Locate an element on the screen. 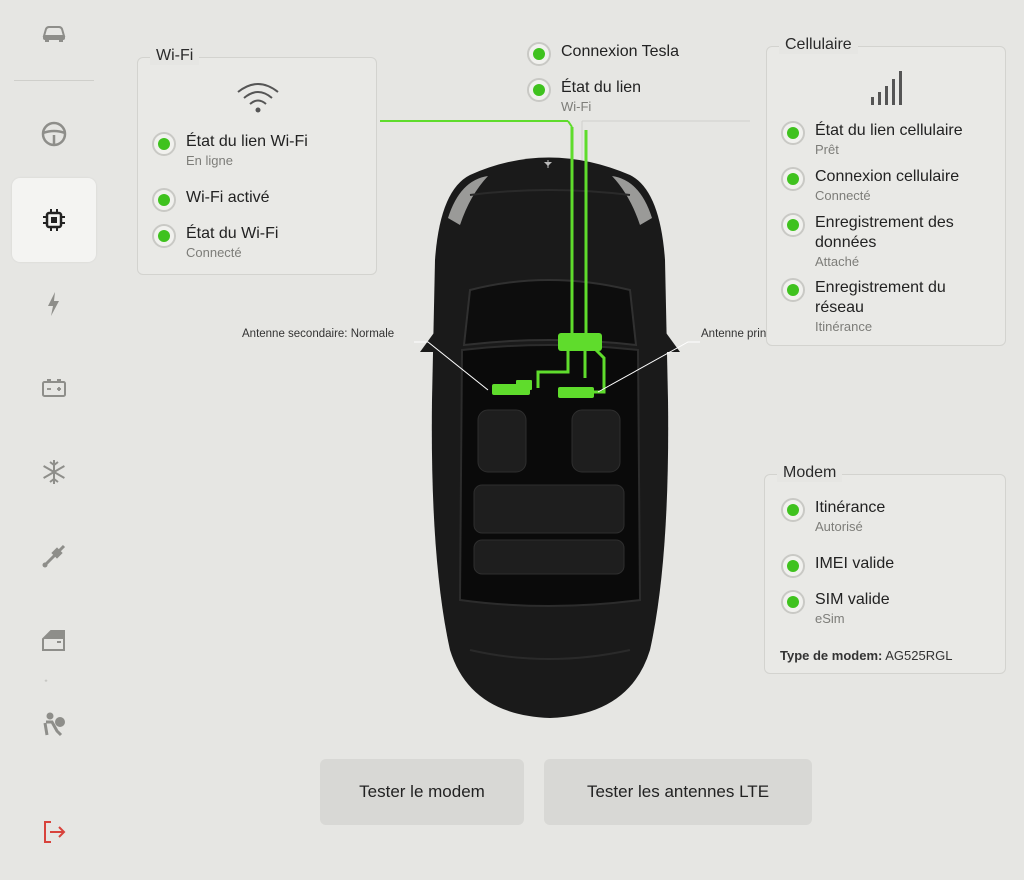 The width and height of the screenshot is (1024, 880). wifi-state-status: État du Wi-Fi Connecté is located at coordinates (215, 243).